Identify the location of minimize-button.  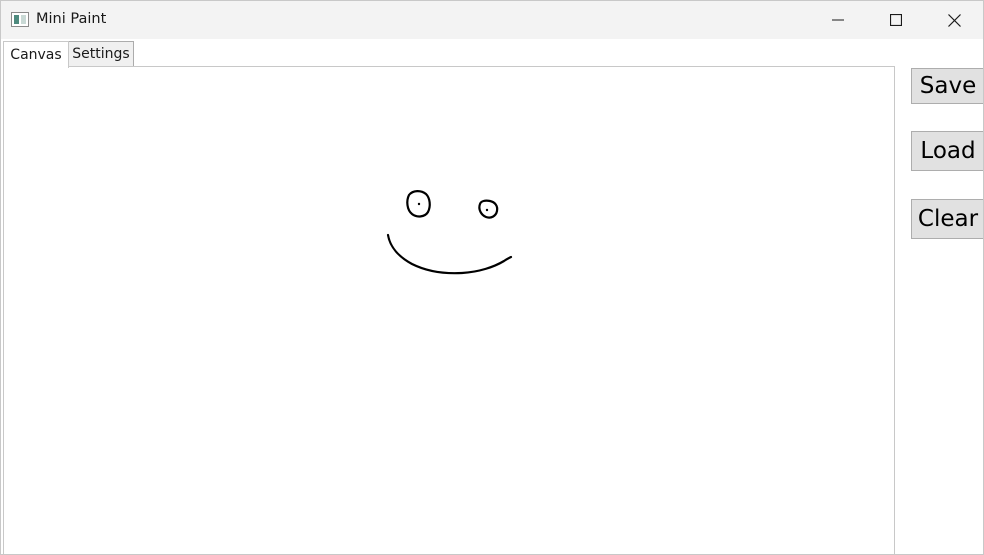
(838, 20).